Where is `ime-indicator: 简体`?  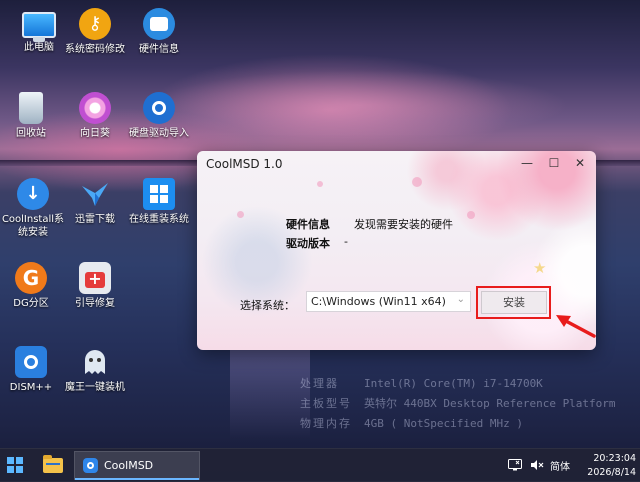 ime-indicator: 简体 is located at coordinates (560, 465).